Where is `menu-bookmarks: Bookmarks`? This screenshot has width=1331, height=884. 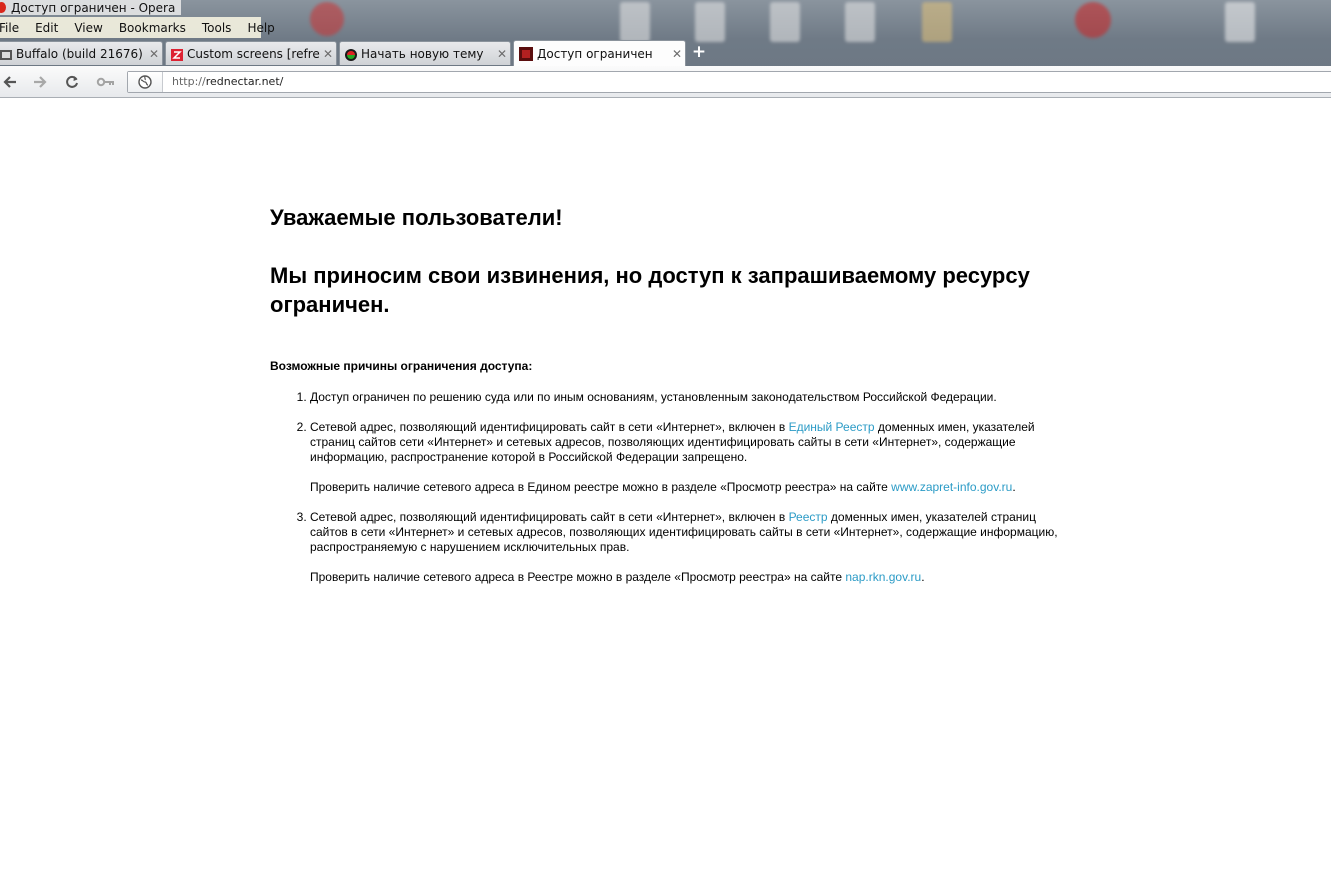
menu-bookmarks: Bookmarks is located at coordinates (152, 28).